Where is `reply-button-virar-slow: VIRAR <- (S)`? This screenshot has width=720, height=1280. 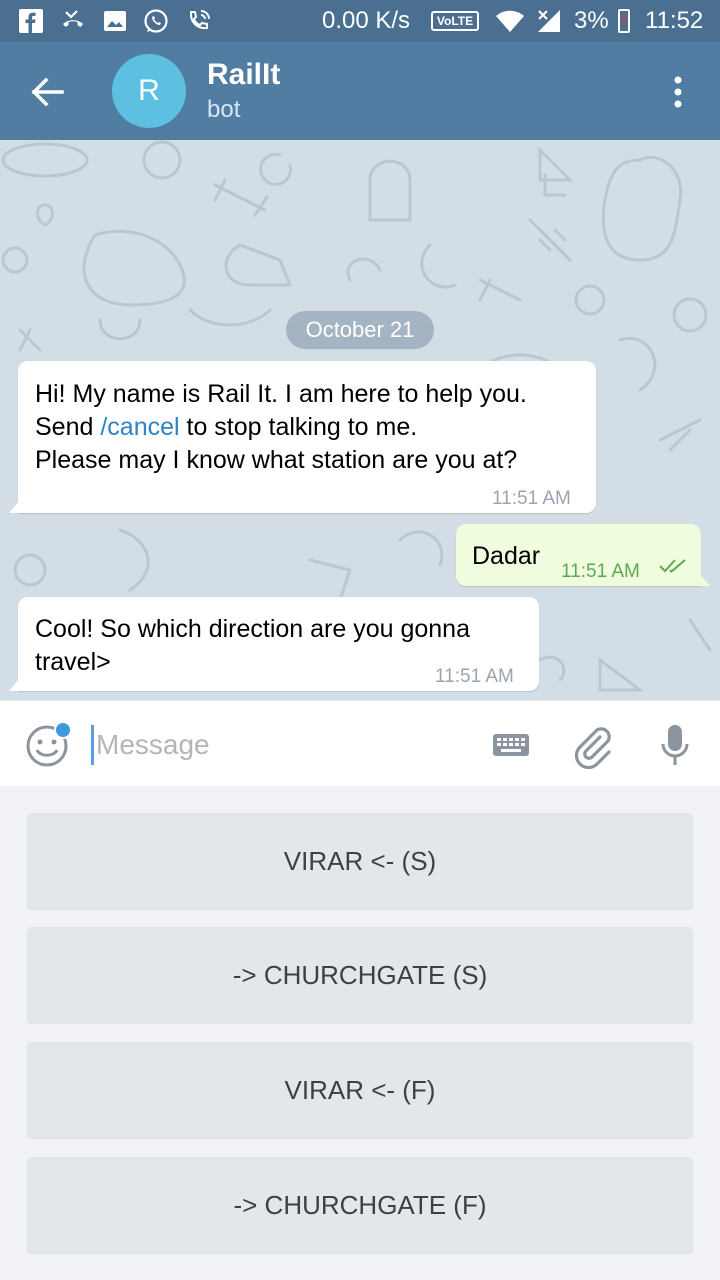 reply-button-virar-slow: VIRAR <- (S) is located at coordinates (360, 861).